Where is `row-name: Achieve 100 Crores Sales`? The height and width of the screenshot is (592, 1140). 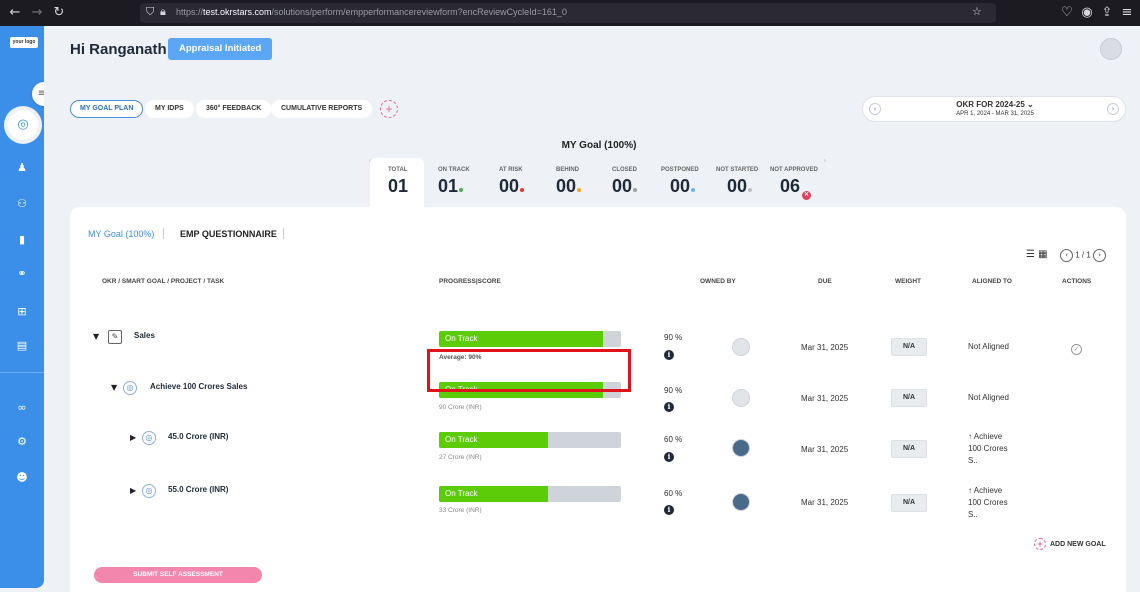 row-name: Achieve 100 Crores Sales is located at coordinates (198, 386).